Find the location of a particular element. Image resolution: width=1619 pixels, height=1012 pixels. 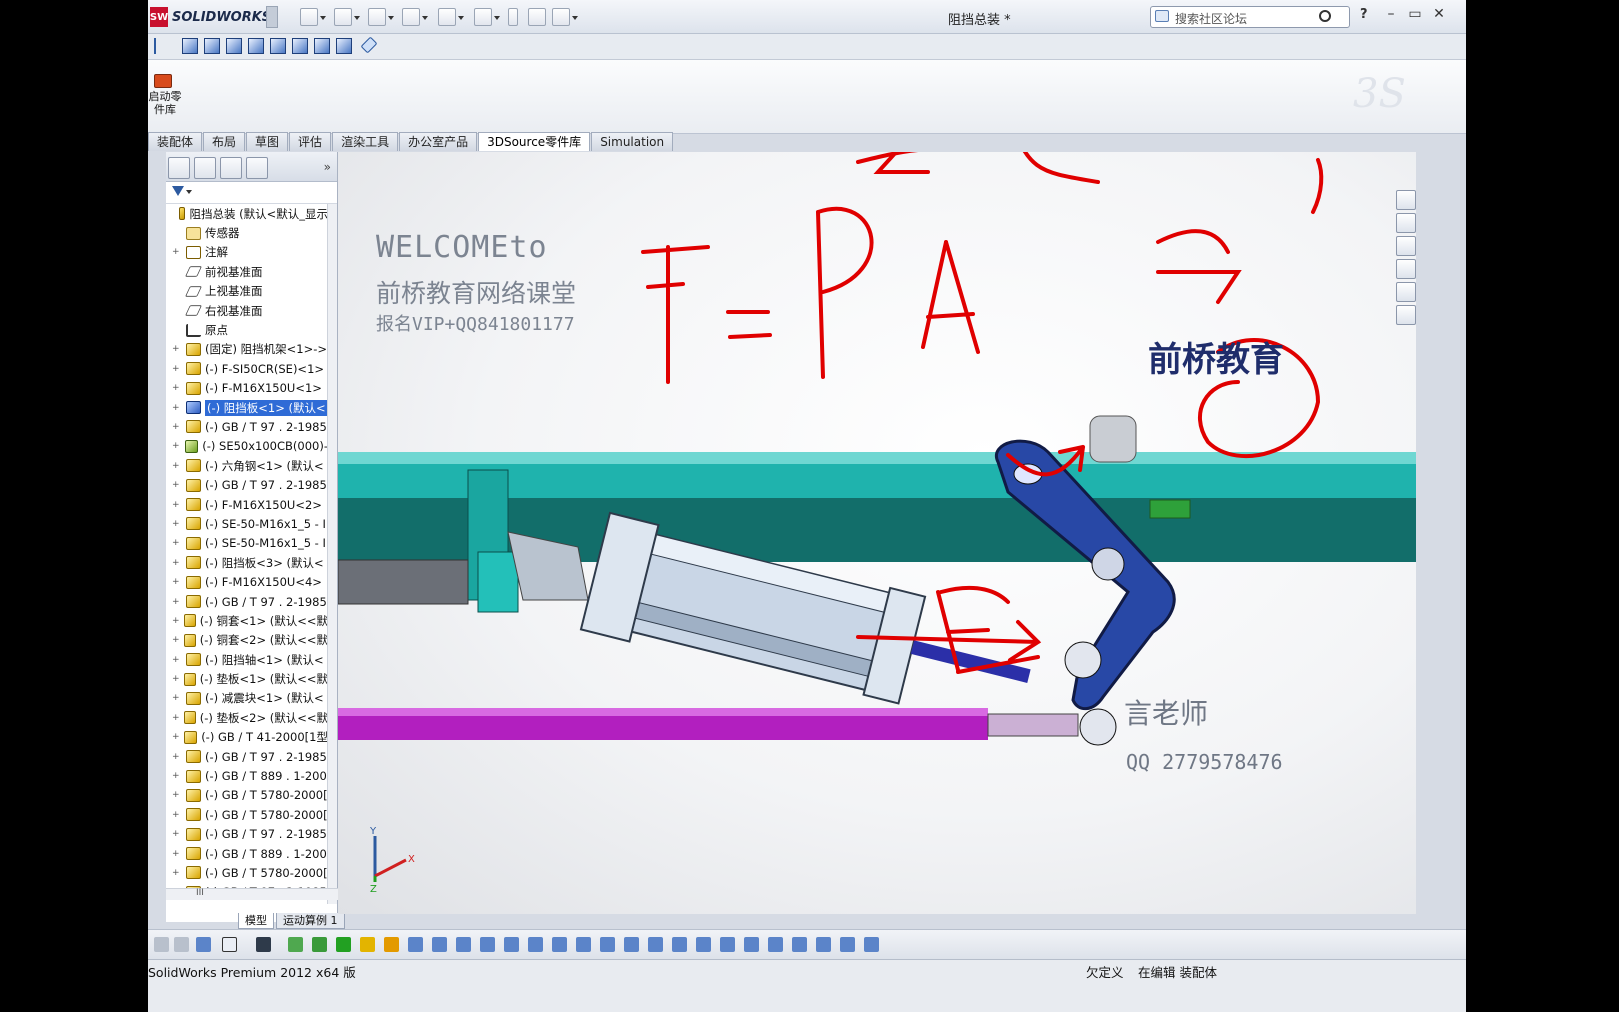

new-document-icon is located at coordinates (313, 17).